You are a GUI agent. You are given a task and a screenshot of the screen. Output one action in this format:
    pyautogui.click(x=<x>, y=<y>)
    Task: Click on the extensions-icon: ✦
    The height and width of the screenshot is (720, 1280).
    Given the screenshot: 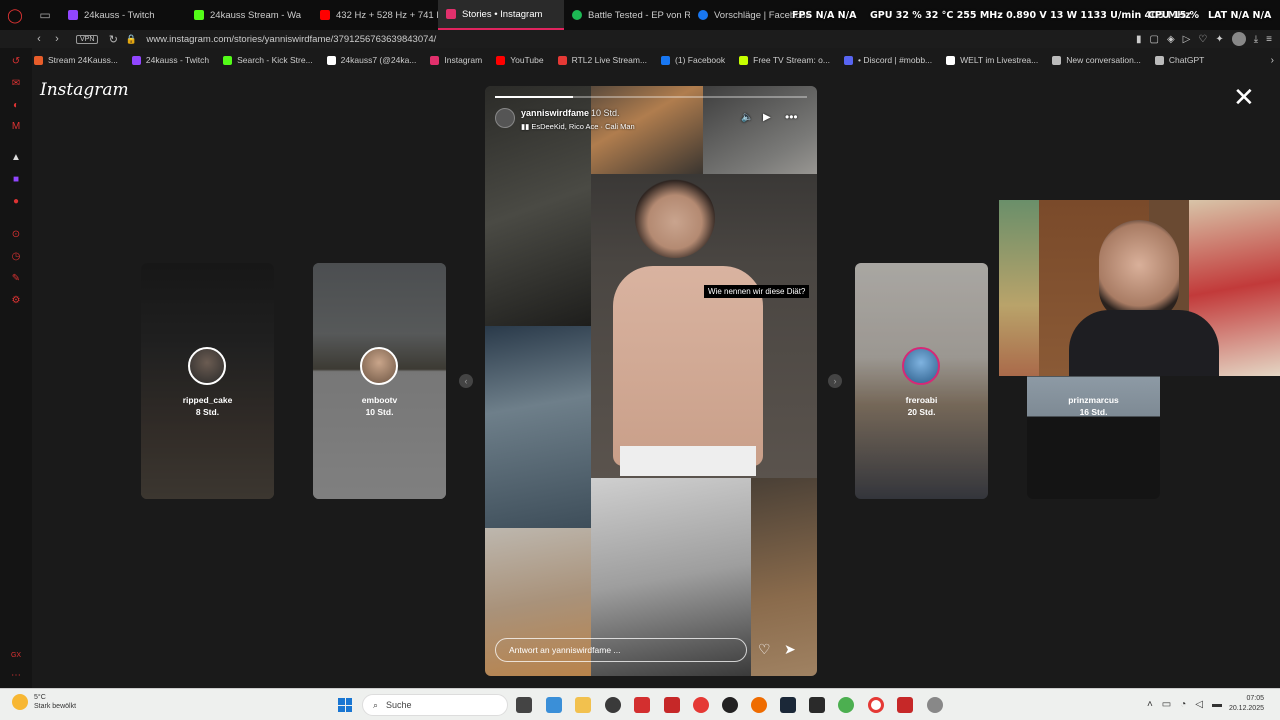 What is the action you would take?
    pyautogui.click(x=1219, y=39)
    